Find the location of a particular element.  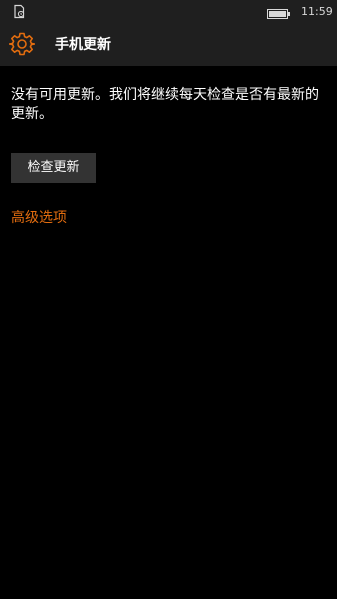

advanced-options-link: 高级选项 is located at coordinates (39, 218).